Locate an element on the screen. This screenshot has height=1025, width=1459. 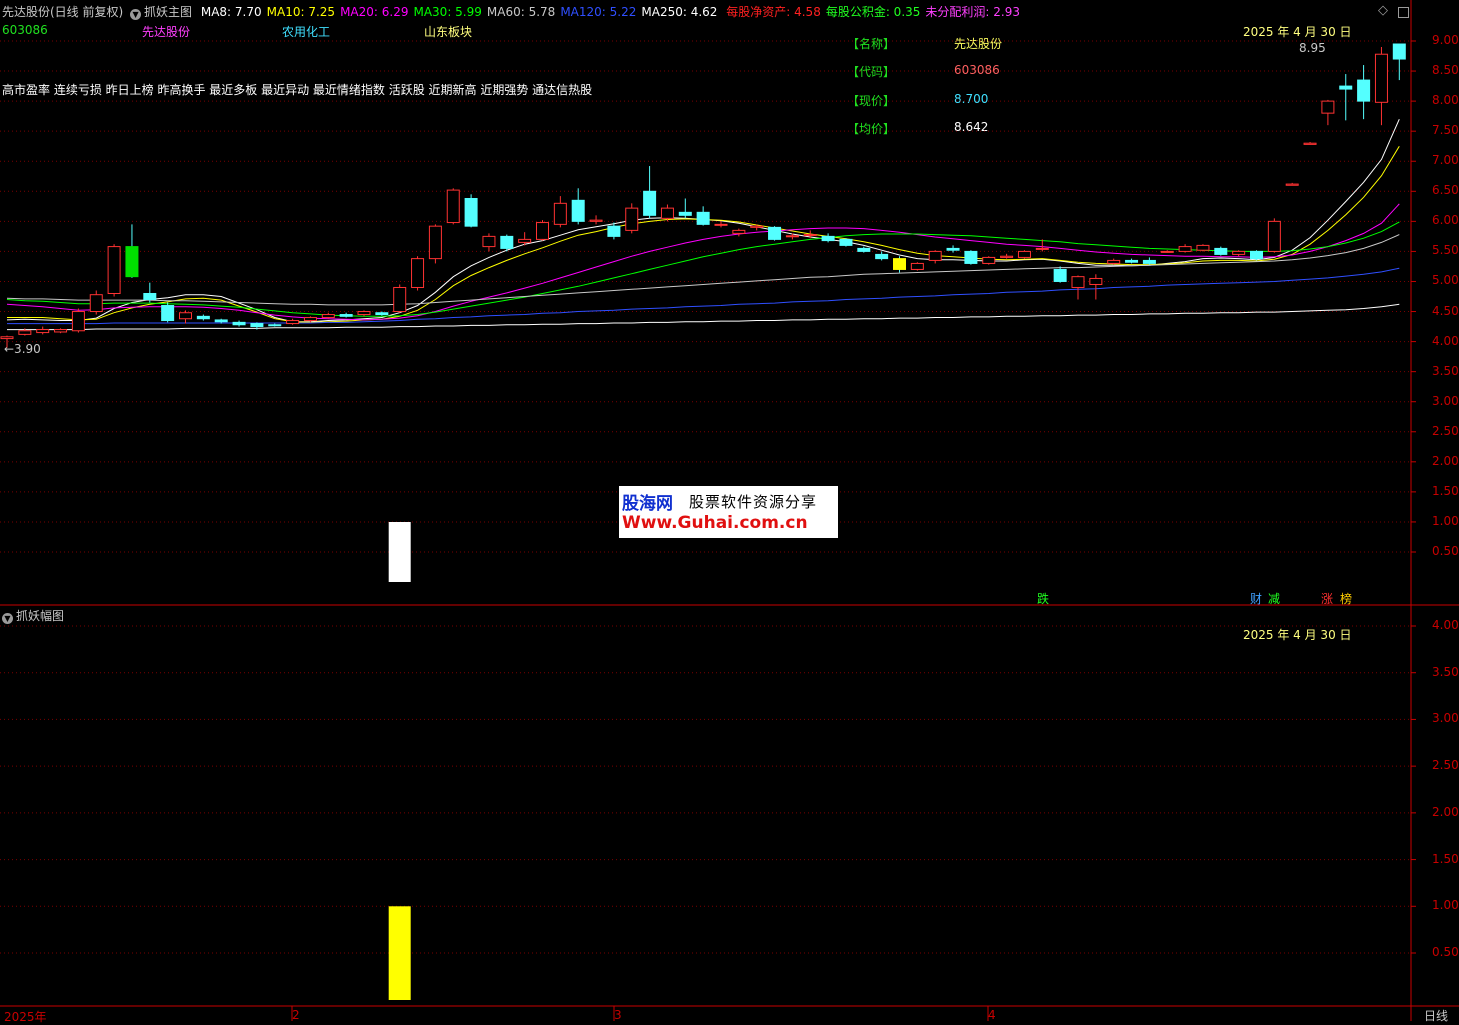
main-signal-bar is located at coordinates (399, 552).